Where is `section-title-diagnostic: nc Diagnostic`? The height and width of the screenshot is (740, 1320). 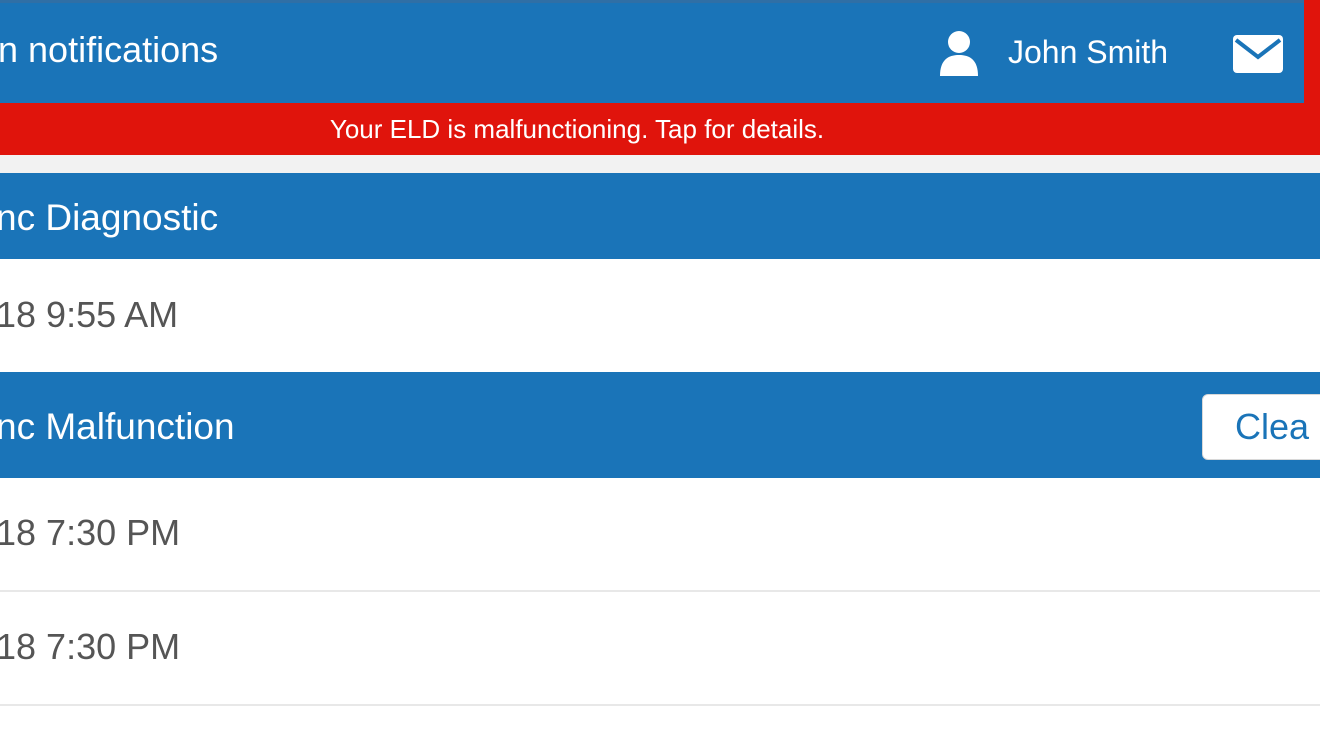 section-title-diagnostic: nc Diagnostic is located at coordinates (109, 217).